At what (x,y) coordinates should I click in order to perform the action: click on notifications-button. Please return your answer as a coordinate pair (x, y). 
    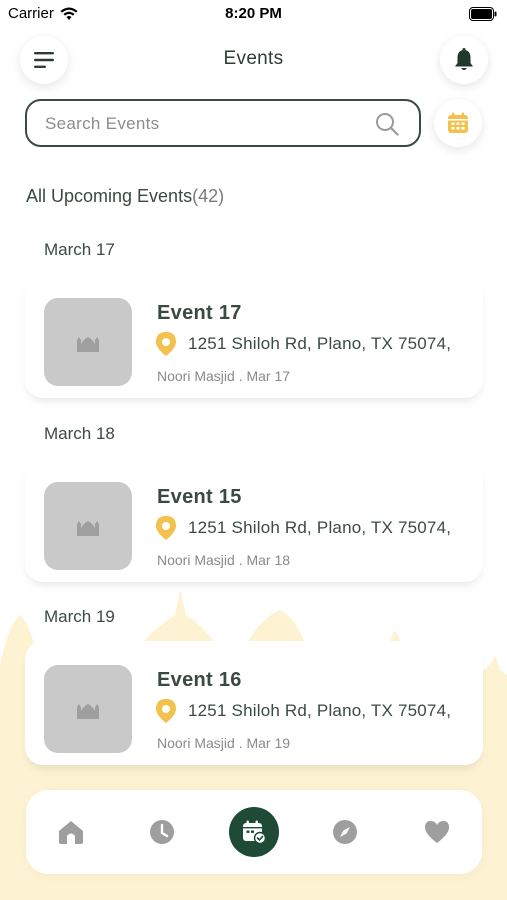
    Looking at the image, I should click on (464, 60).